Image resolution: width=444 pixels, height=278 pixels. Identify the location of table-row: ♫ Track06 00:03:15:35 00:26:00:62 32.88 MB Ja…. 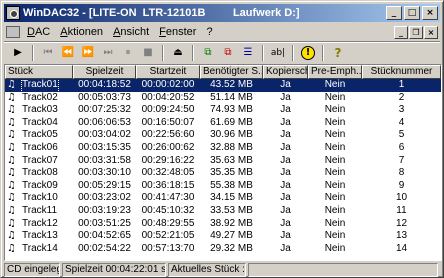
(223, 148).